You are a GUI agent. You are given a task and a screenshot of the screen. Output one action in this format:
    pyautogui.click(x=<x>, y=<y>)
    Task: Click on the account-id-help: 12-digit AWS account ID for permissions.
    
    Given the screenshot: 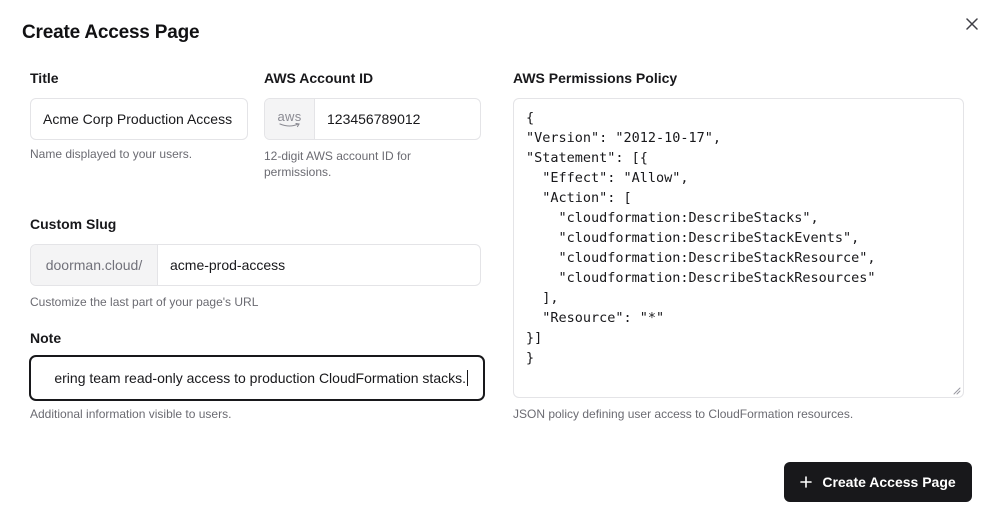 What is the action you would take?
    pyautogui.click(x=337, y=164)
    